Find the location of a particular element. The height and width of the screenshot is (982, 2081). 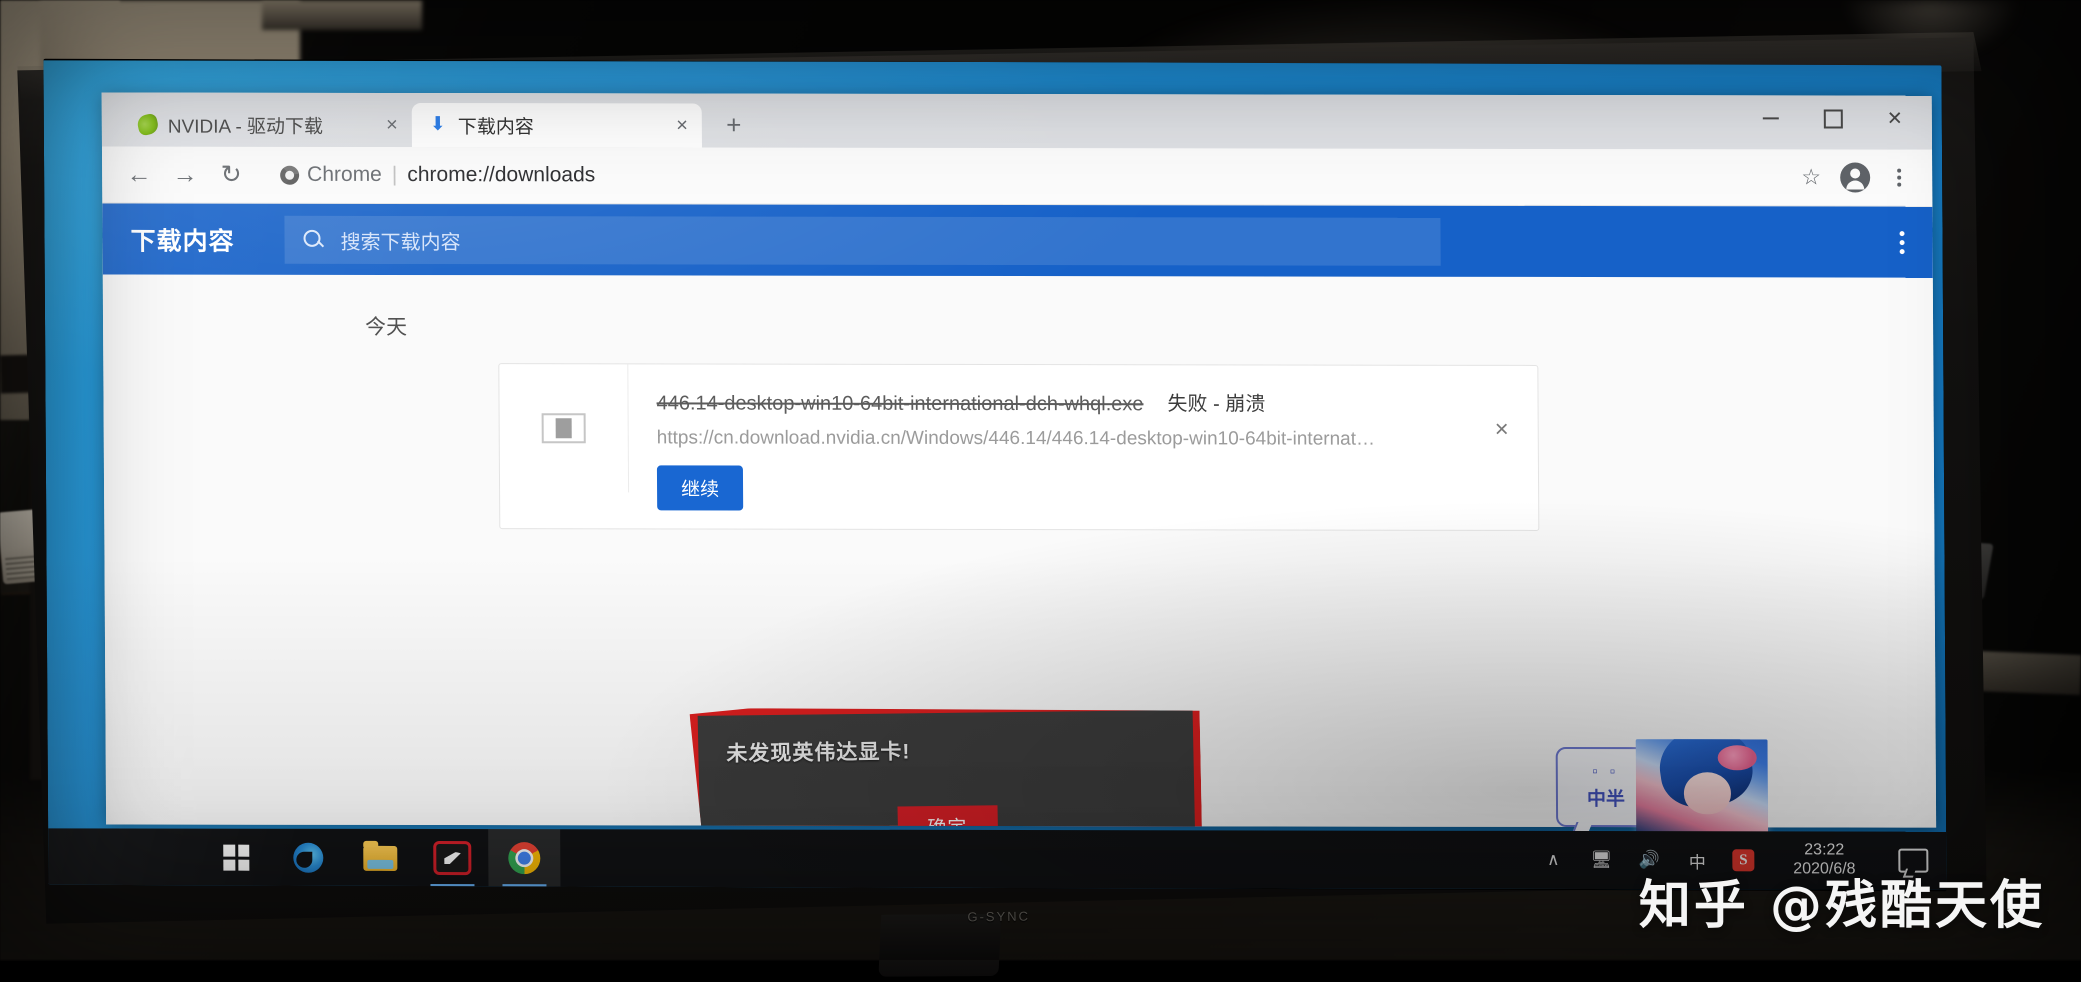

download-date-group: 今天 is located at coordinates (386, 327).